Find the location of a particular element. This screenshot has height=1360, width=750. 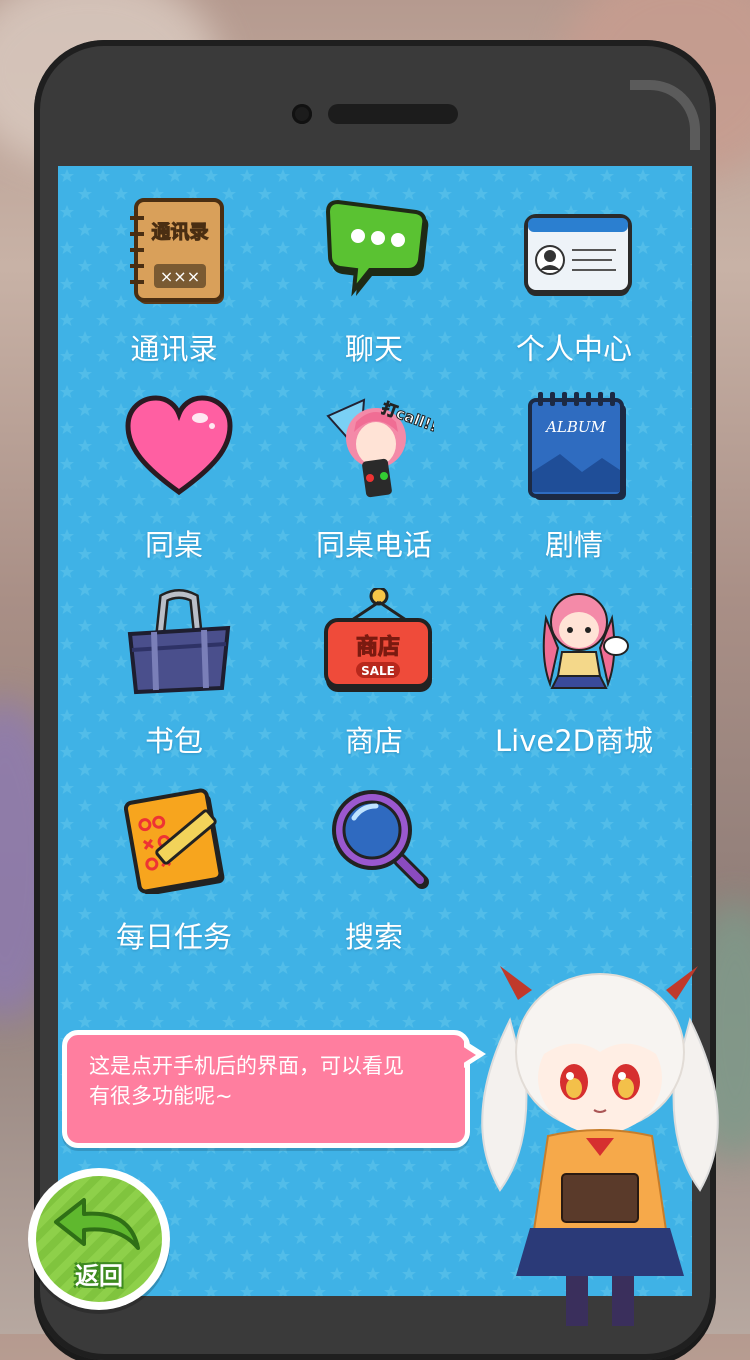

dialog-text-line-1: 这是点开手机后的界面，可以看见 is located at coordinates (246, 1066).